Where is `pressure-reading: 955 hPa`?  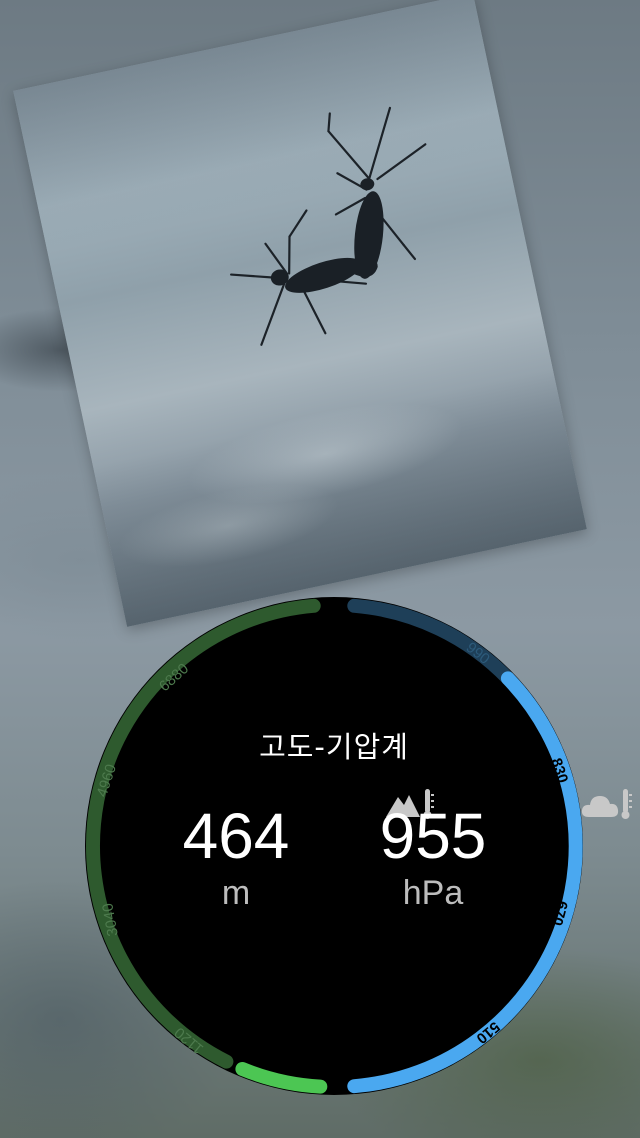
pressure-reading: 955 hPa is located at coordinates (495, 849).